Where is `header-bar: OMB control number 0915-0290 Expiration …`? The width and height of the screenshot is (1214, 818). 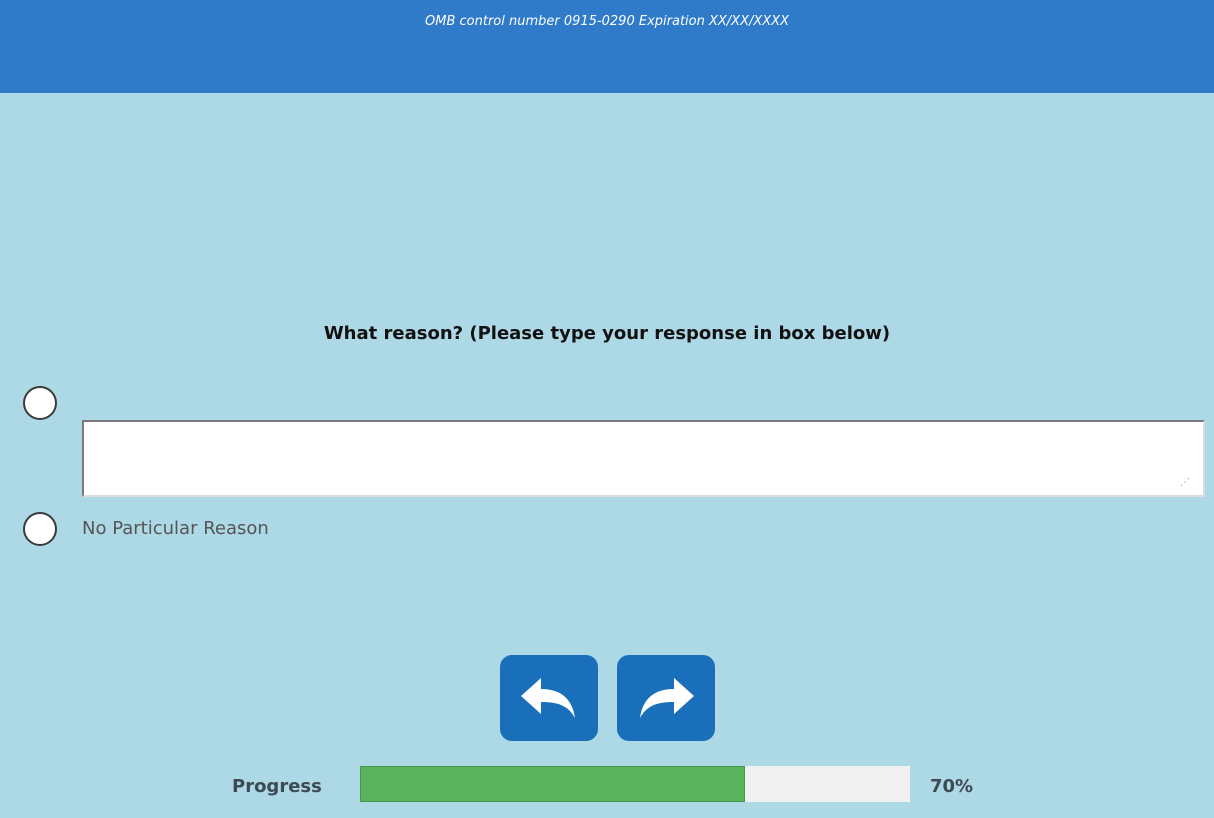
header-bar: OMB control number 0915-0290 Expiration … is located at coordinates (607, 46).